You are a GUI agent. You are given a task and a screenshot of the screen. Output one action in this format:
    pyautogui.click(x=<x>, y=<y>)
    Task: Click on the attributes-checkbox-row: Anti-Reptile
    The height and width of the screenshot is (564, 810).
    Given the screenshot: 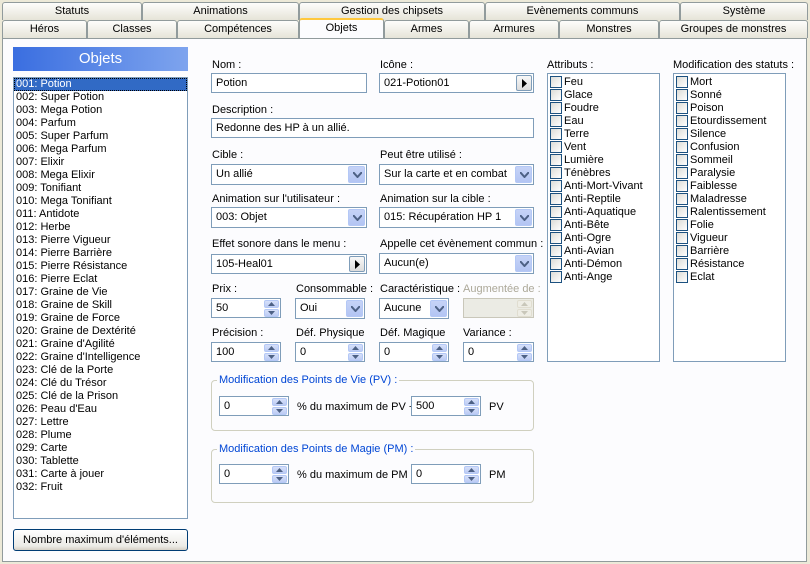 What is the action you would take?
    pyautogui.click(x=603, y=199)
    